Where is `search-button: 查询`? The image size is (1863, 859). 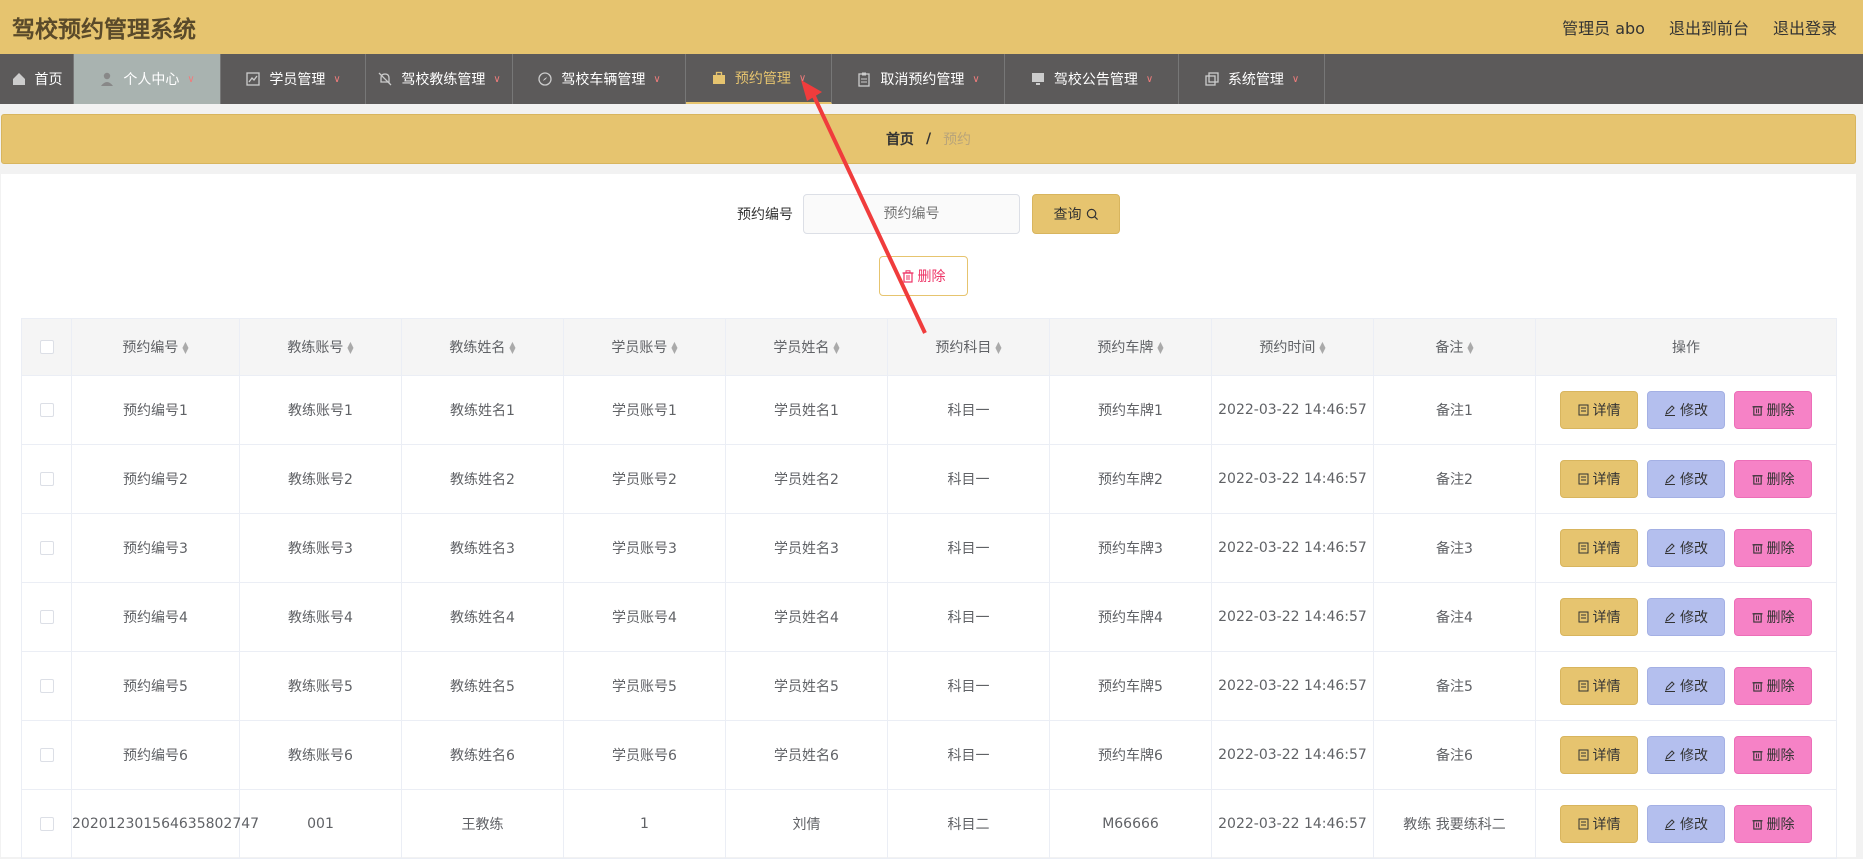 search-button: 查询 is located at coordinates (1076, 214).